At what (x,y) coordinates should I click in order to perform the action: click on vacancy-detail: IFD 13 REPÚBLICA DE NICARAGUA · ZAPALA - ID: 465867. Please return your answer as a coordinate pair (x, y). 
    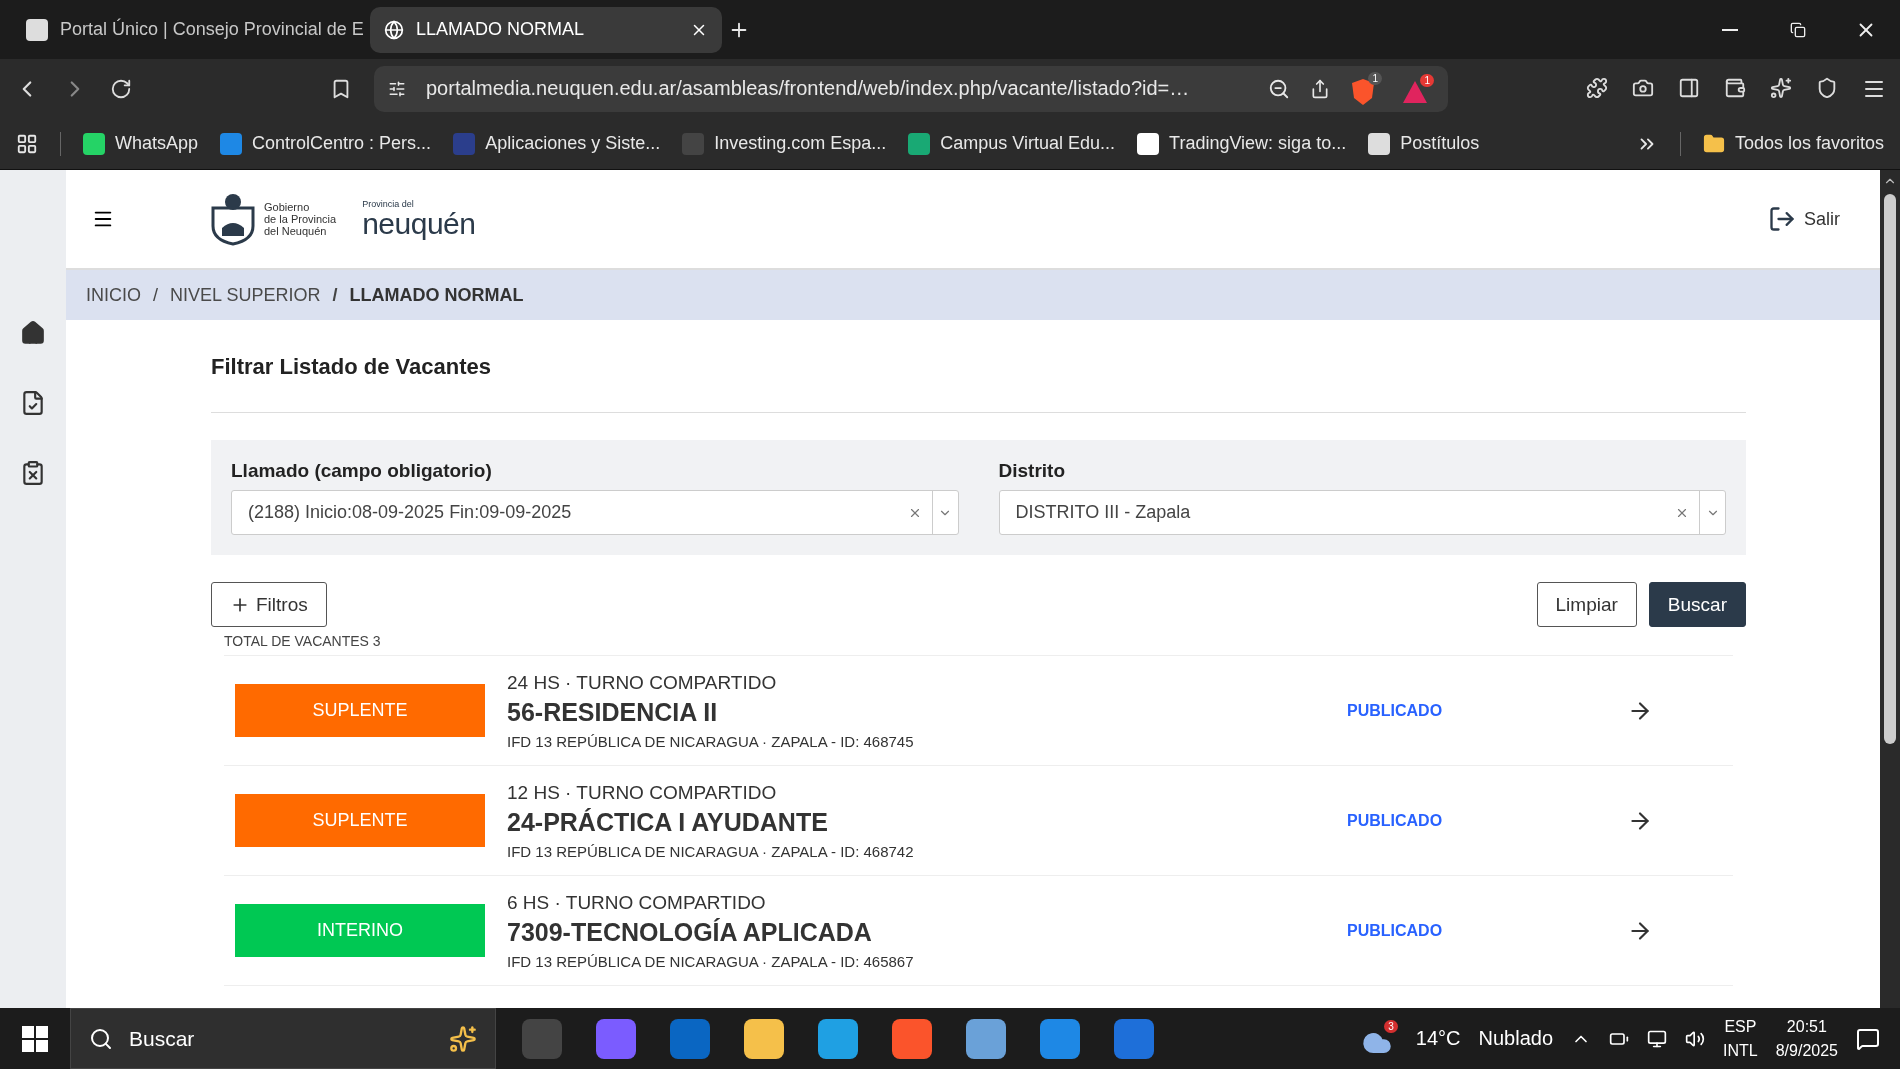
    Looking at the image, I should click on (711, 961).